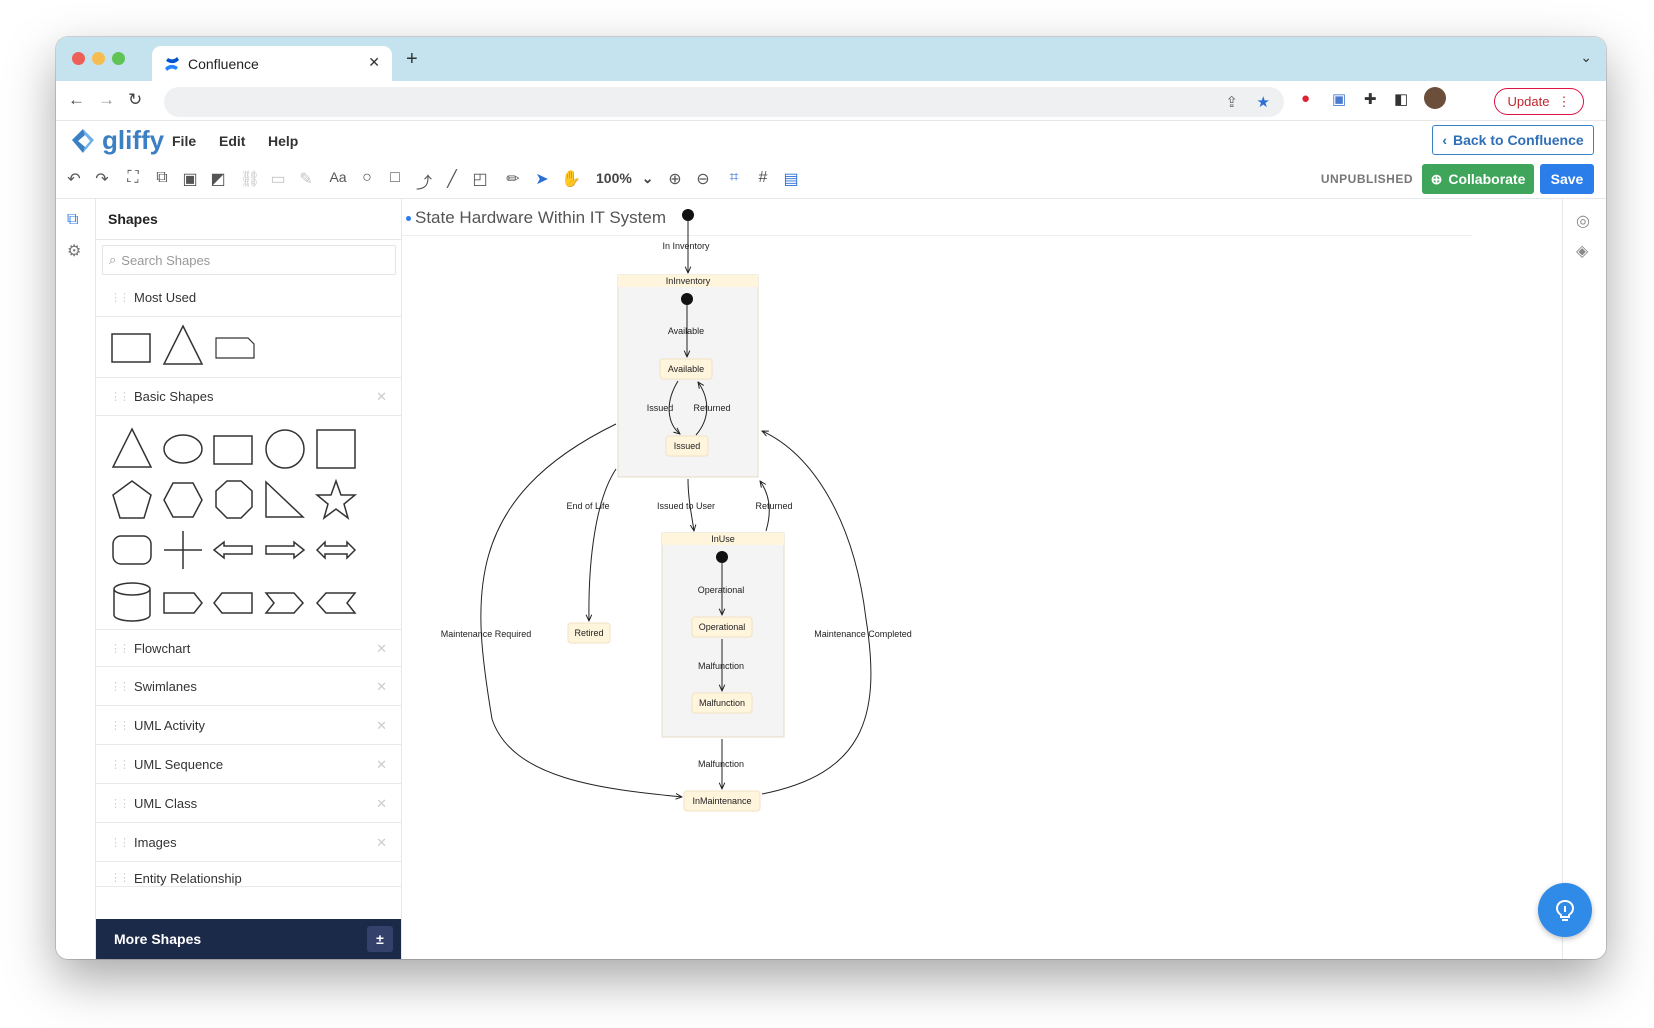 This screenshot has width=1654, height=1028. Describe the element at coordinates (285, 499) in the screenshot. I see `right-triangle-shape` at that location.